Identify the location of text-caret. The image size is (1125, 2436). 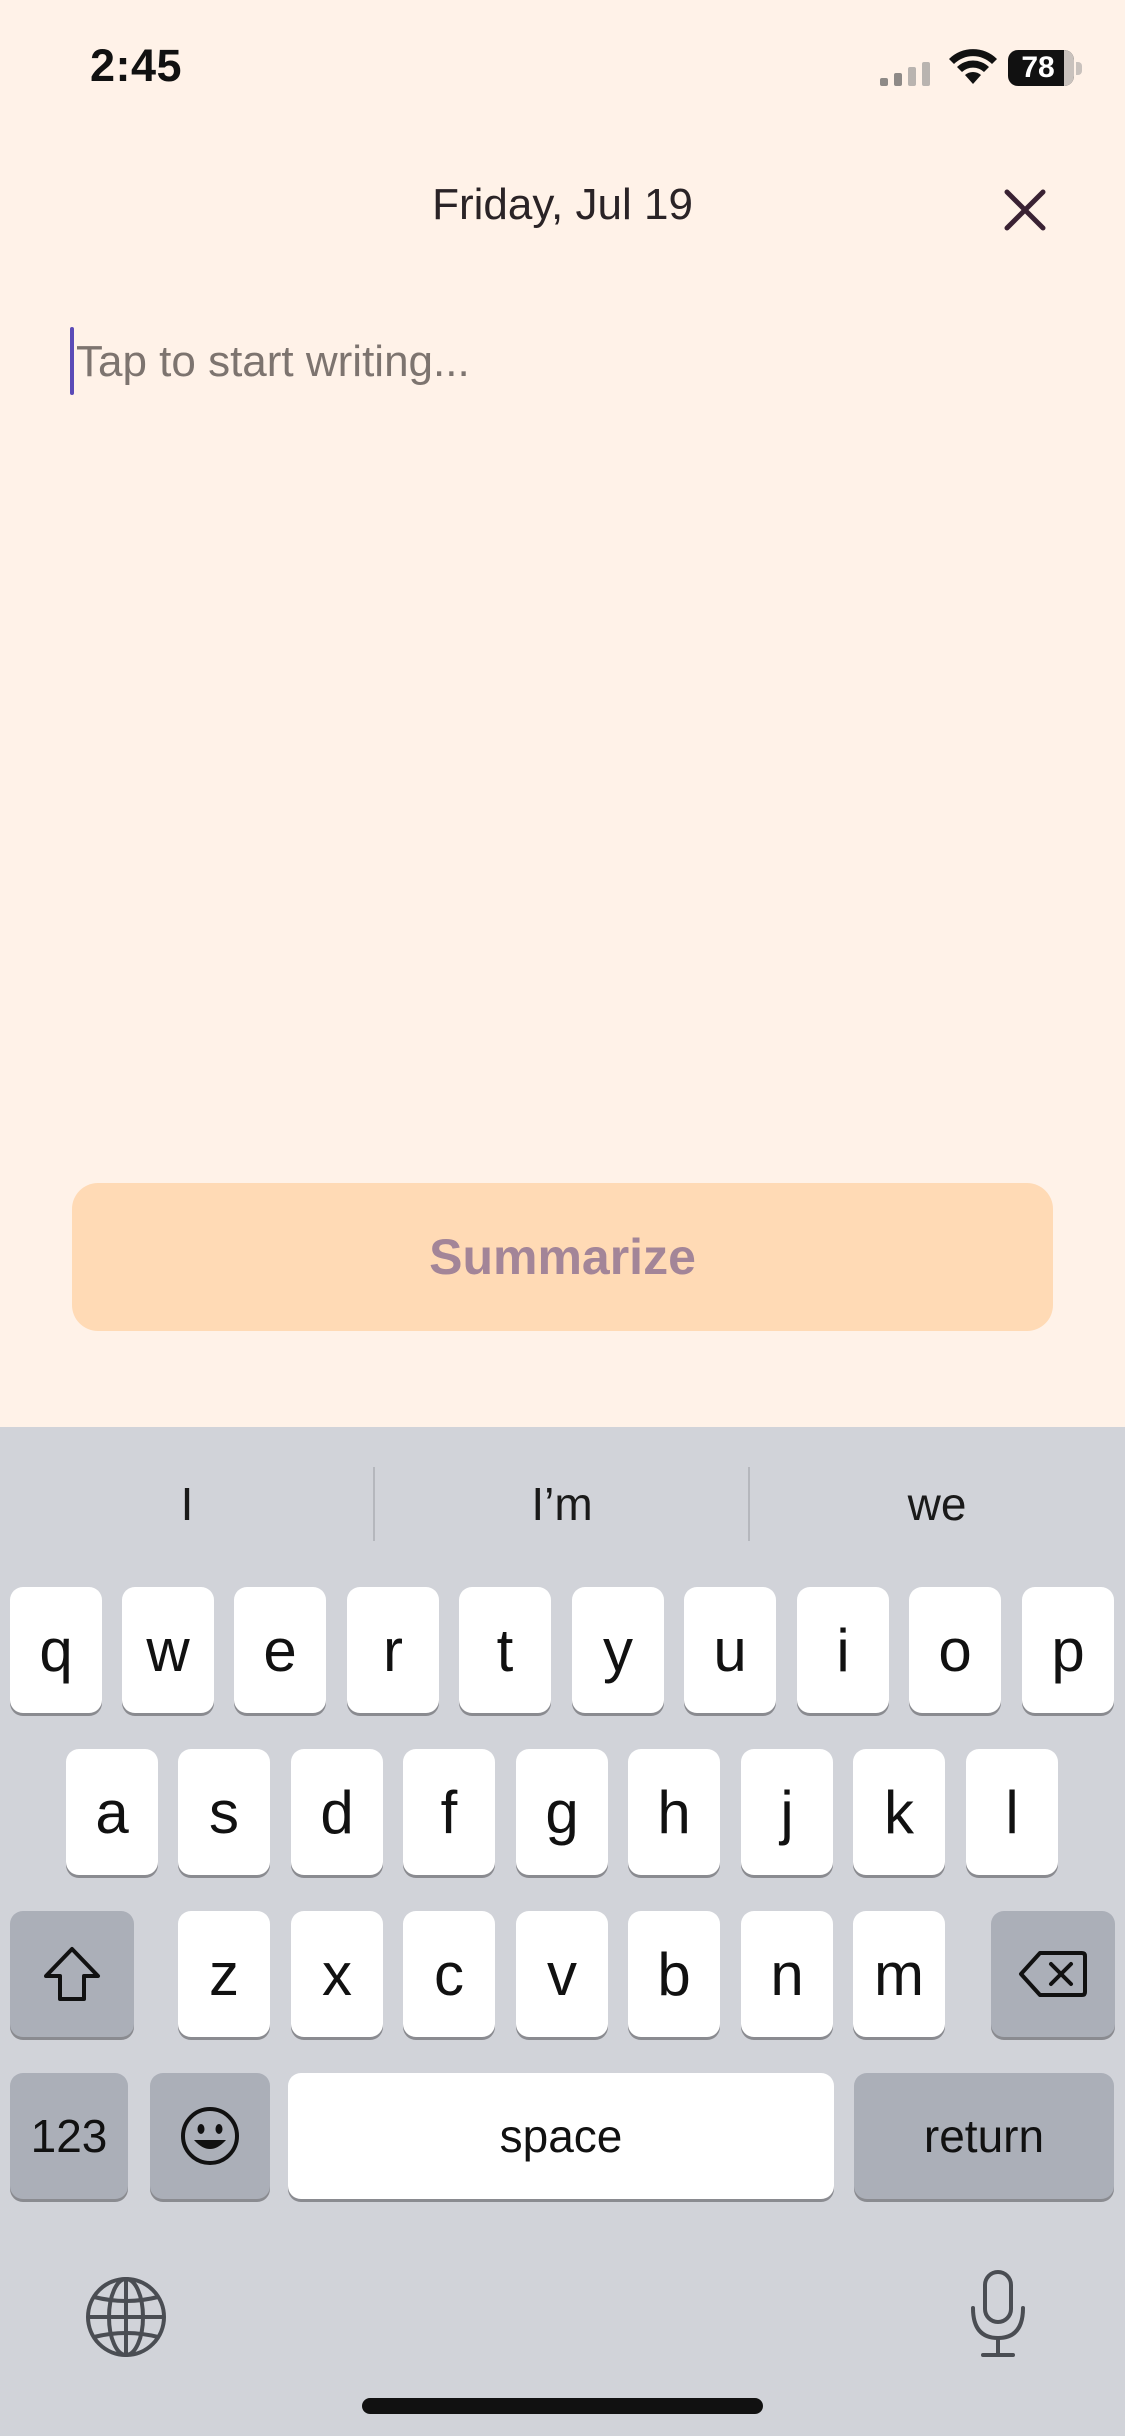
(72, 361).